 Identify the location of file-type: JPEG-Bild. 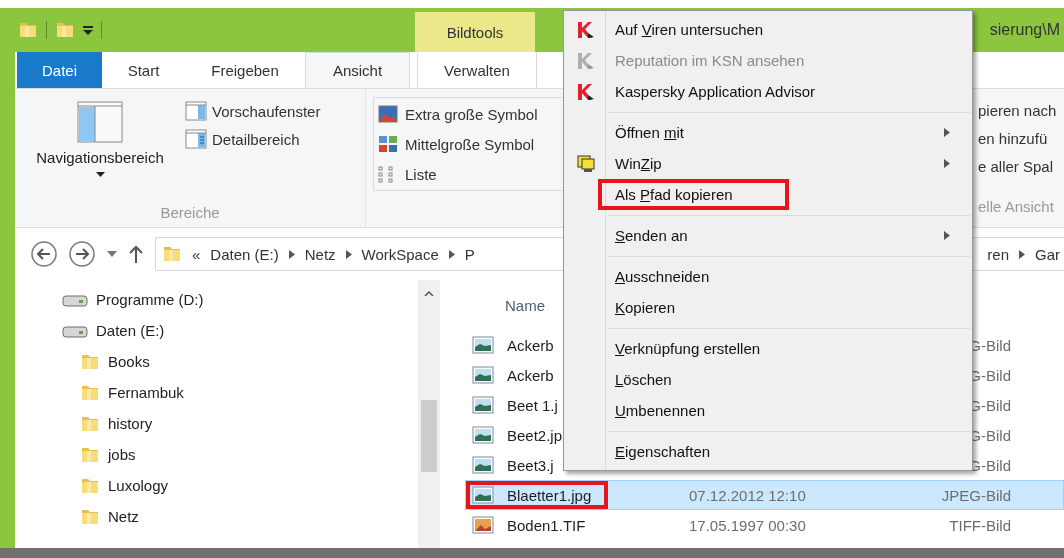
(975, 495).